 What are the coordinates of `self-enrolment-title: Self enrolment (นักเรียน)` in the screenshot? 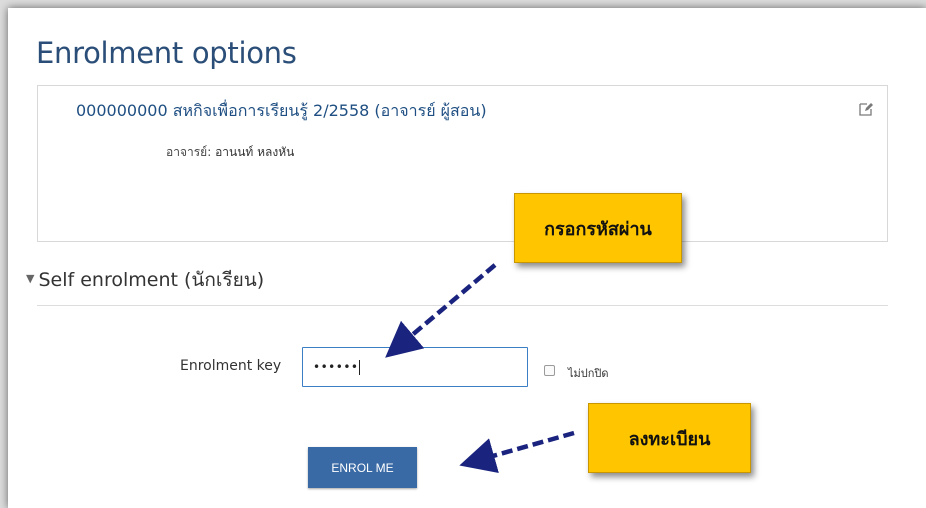 It's located at (151, 280).